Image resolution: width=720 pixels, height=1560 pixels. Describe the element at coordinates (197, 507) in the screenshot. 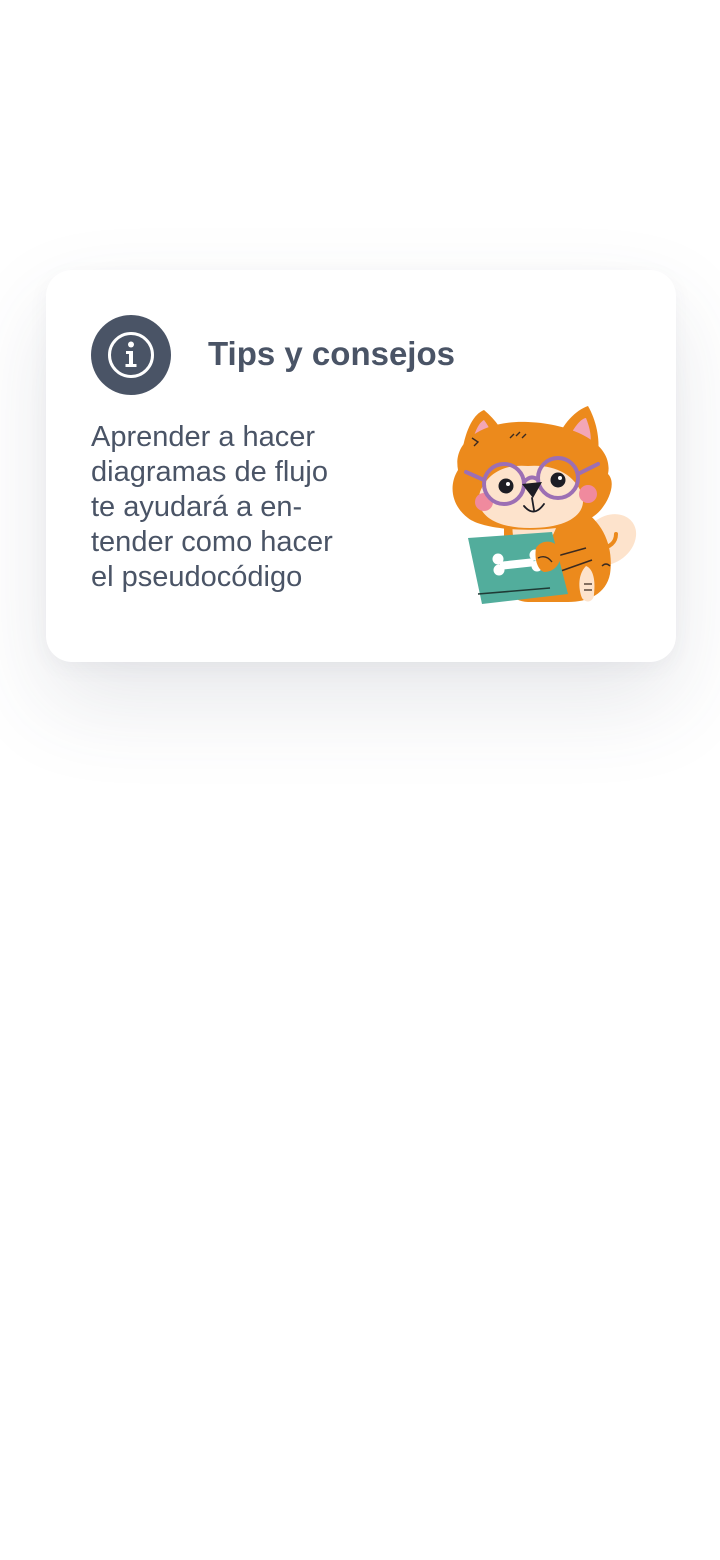

I see `body-line: te ayudará a en-` at that location.